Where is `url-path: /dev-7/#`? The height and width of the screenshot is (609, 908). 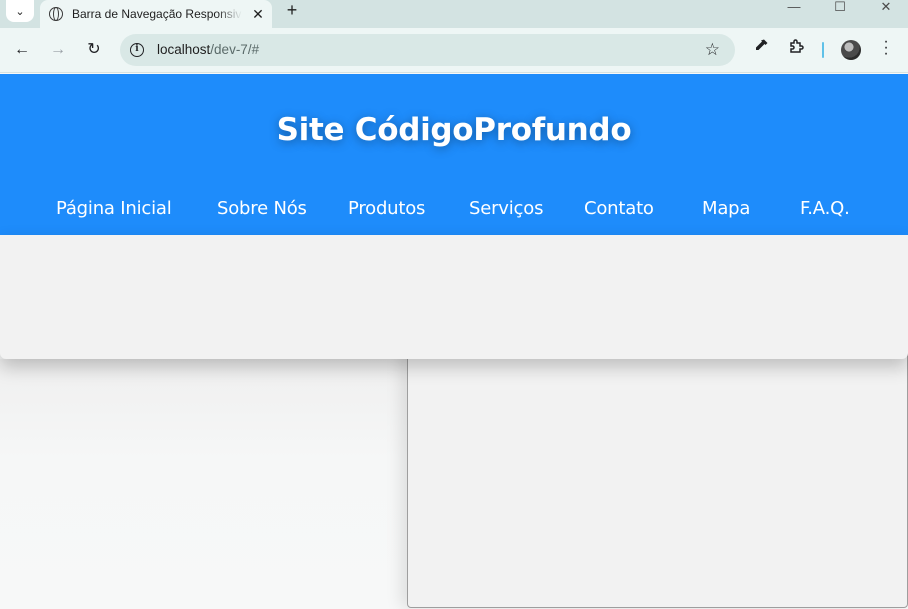 url-path: /dev-7/# is located at coordinates (235, 49).